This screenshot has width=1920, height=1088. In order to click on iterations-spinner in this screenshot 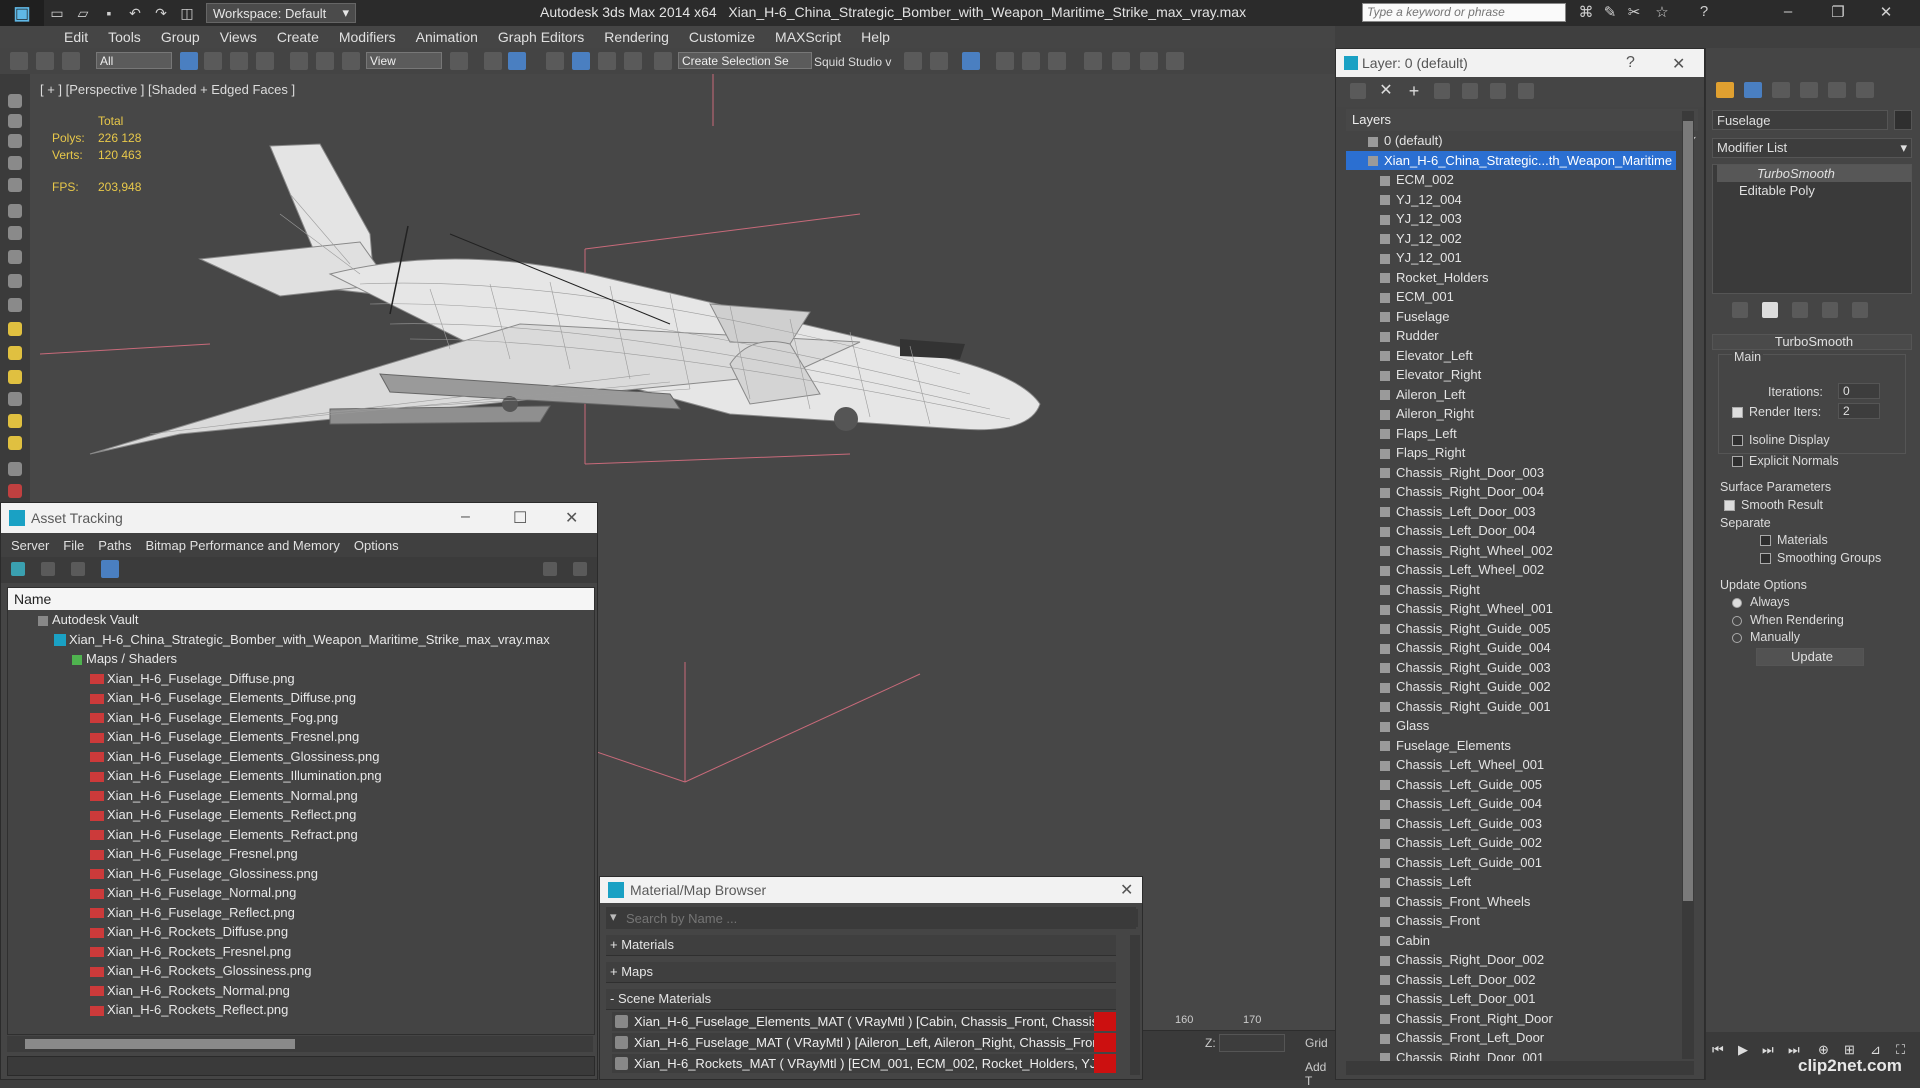, I will do `click(1859, 391)`.